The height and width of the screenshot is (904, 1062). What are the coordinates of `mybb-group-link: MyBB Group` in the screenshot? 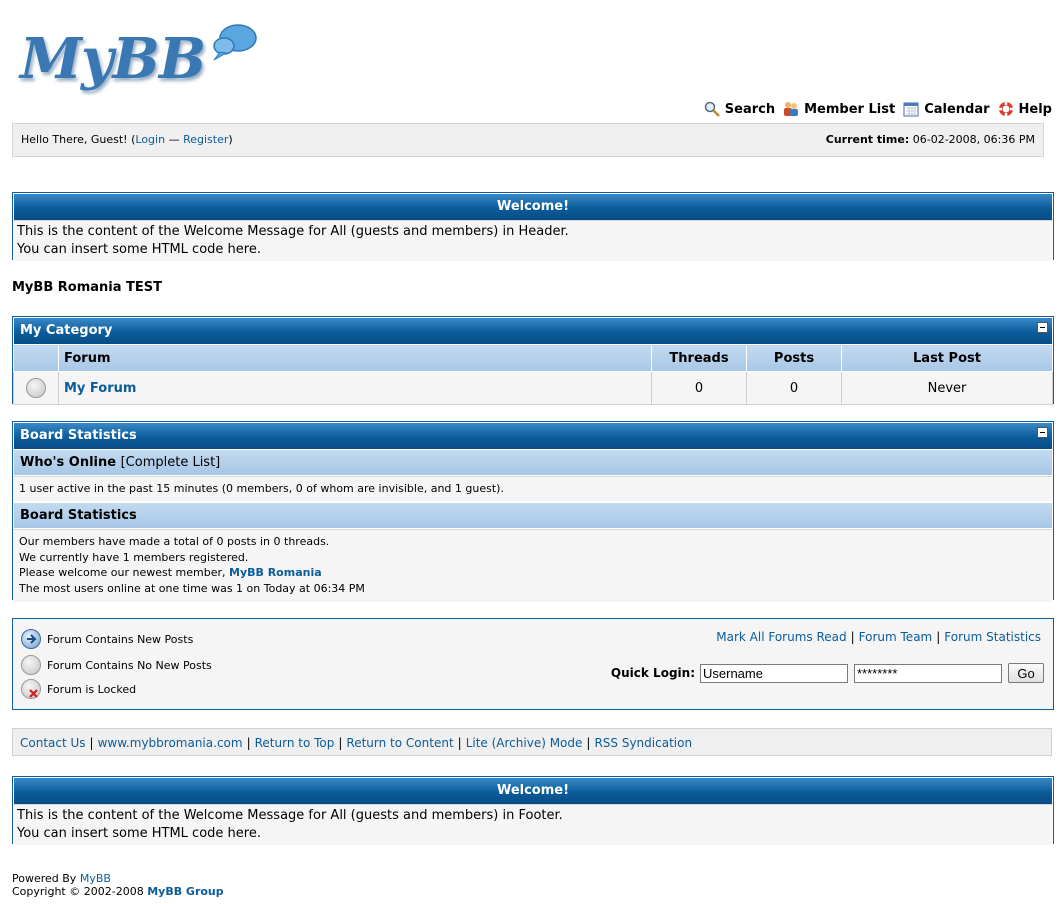 It's located at (185, 891).